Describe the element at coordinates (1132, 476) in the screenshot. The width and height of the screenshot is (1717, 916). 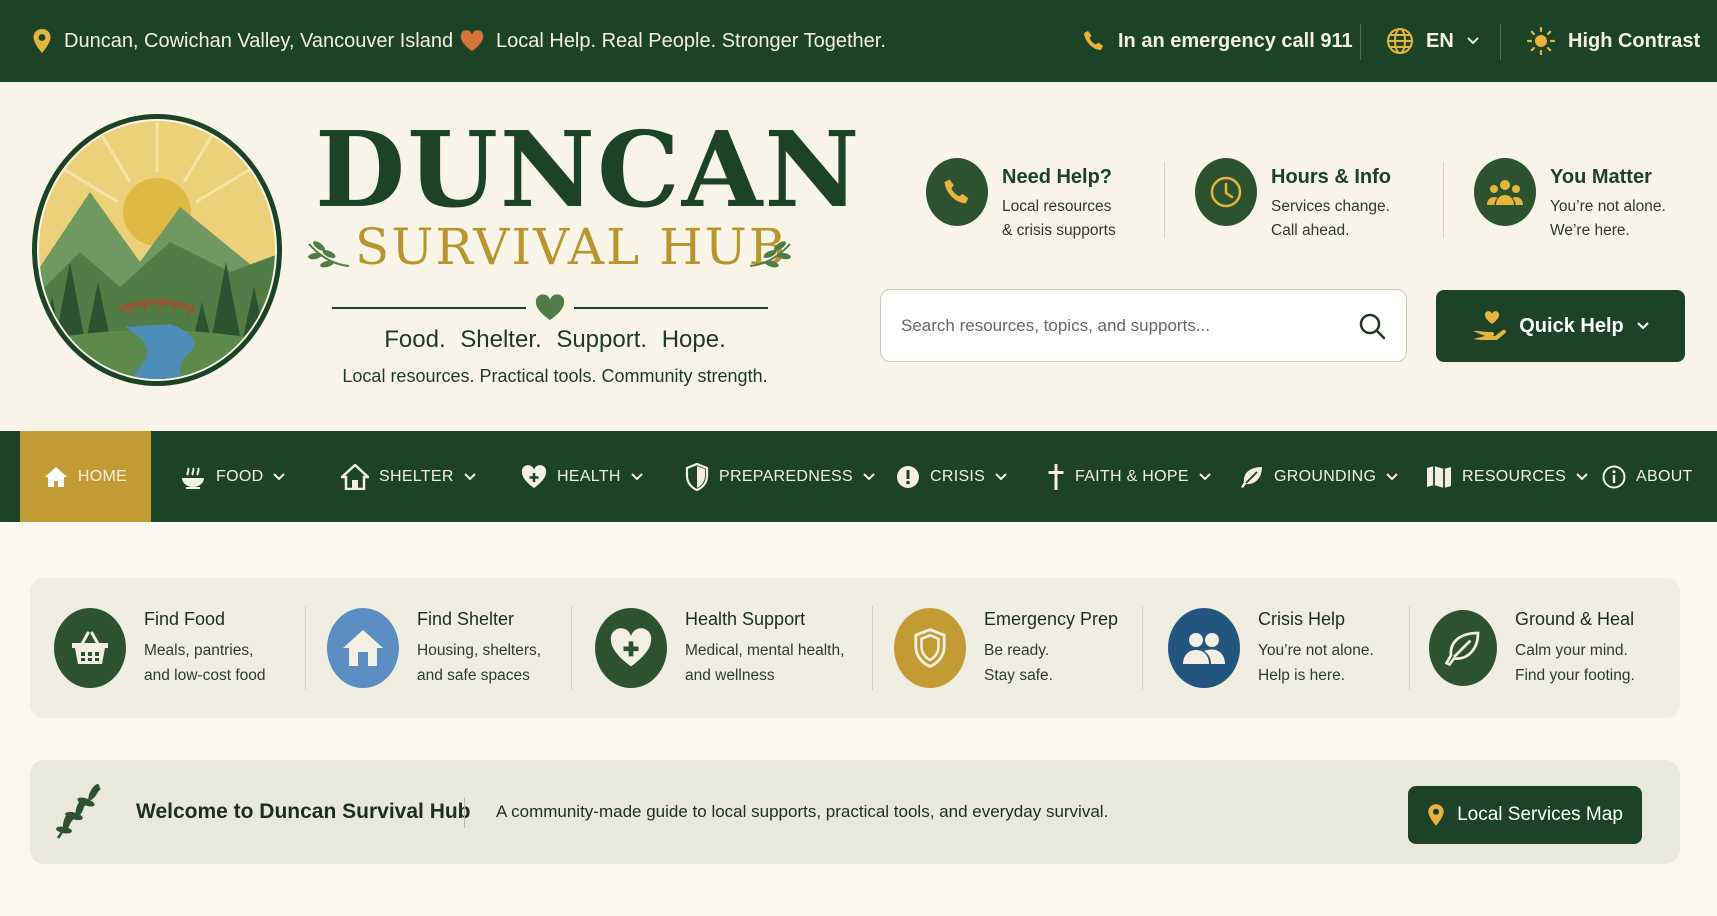
I see `nav-label: FAITH & HOPE` at that location.